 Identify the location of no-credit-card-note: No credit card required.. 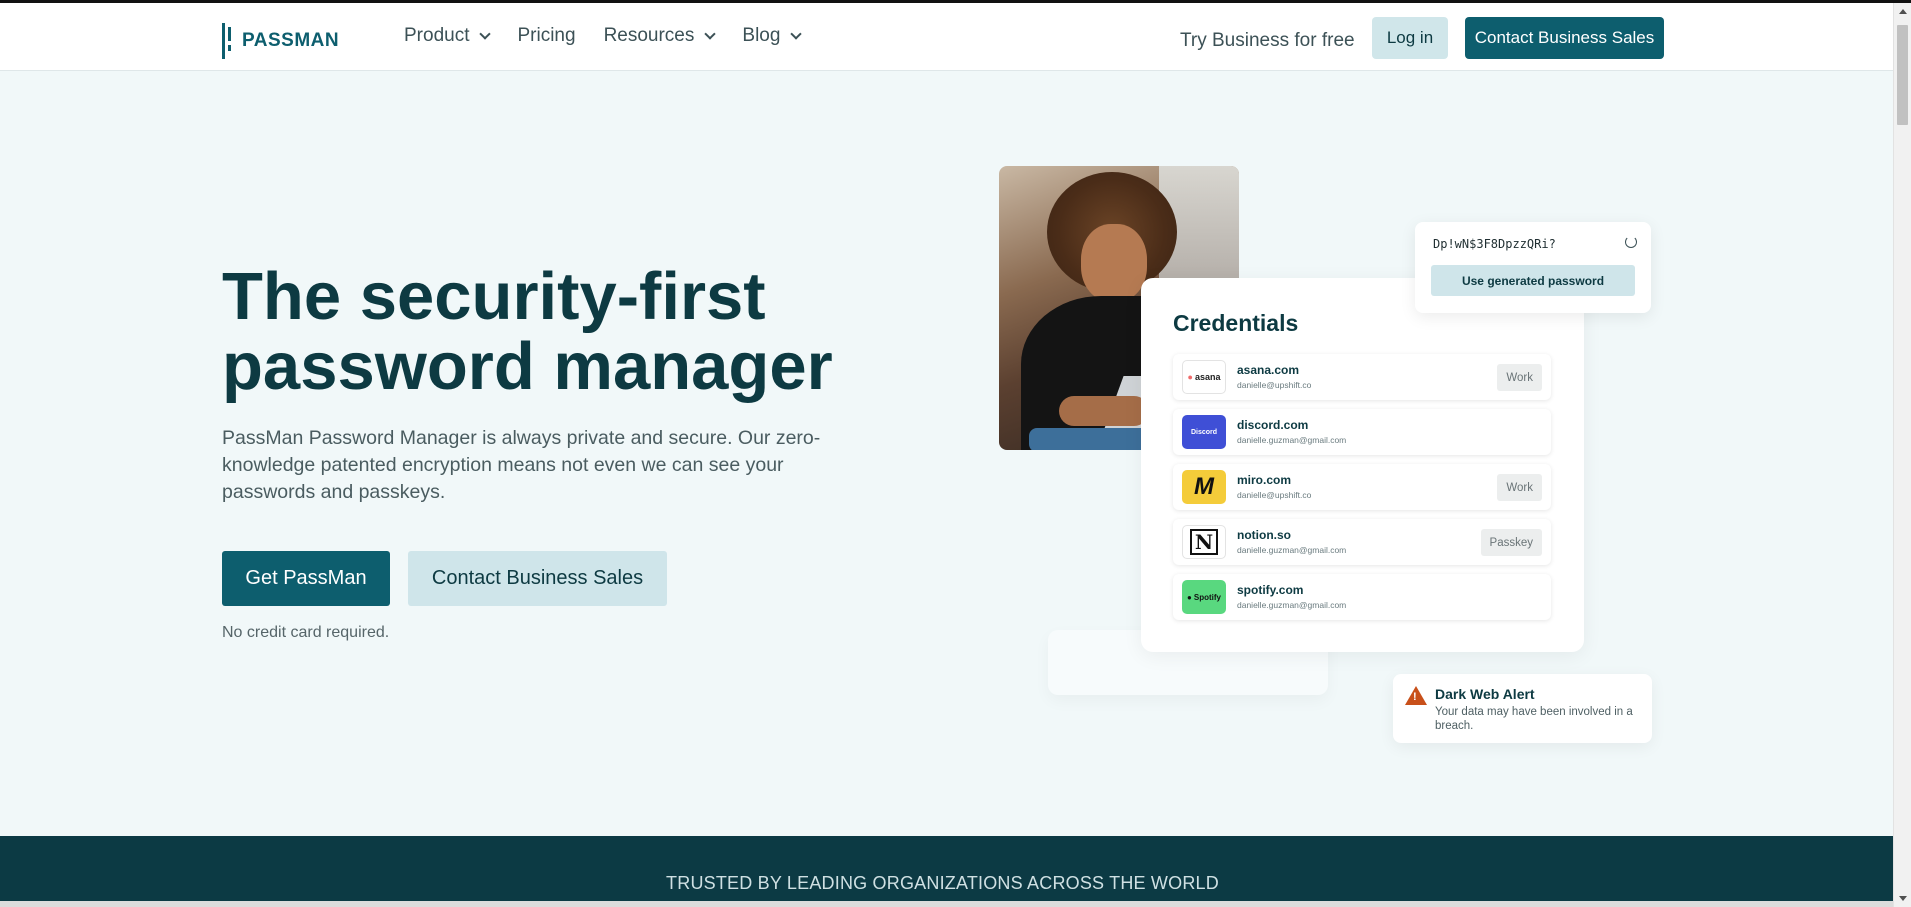
(306, 632).